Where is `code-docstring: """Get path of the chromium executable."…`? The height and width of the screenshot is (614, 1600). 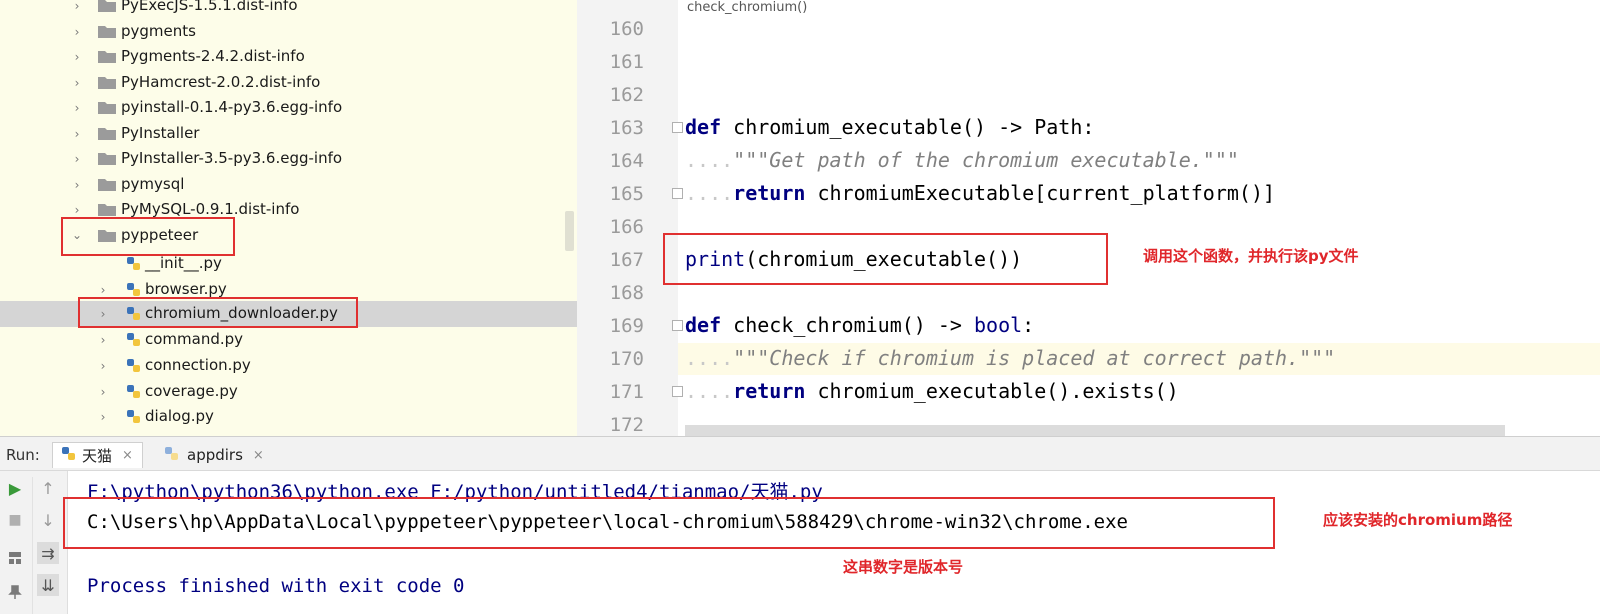
code-docstring: """Get path of the chromium executable."… is located at coordinates (986, 160).